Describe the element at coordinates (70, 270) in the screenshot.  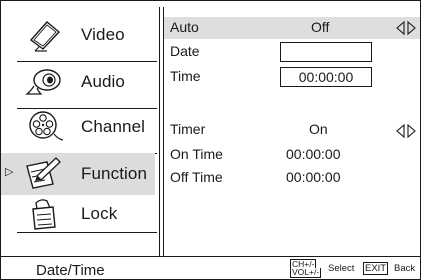
I see `page-title: Date/Time` at that location.